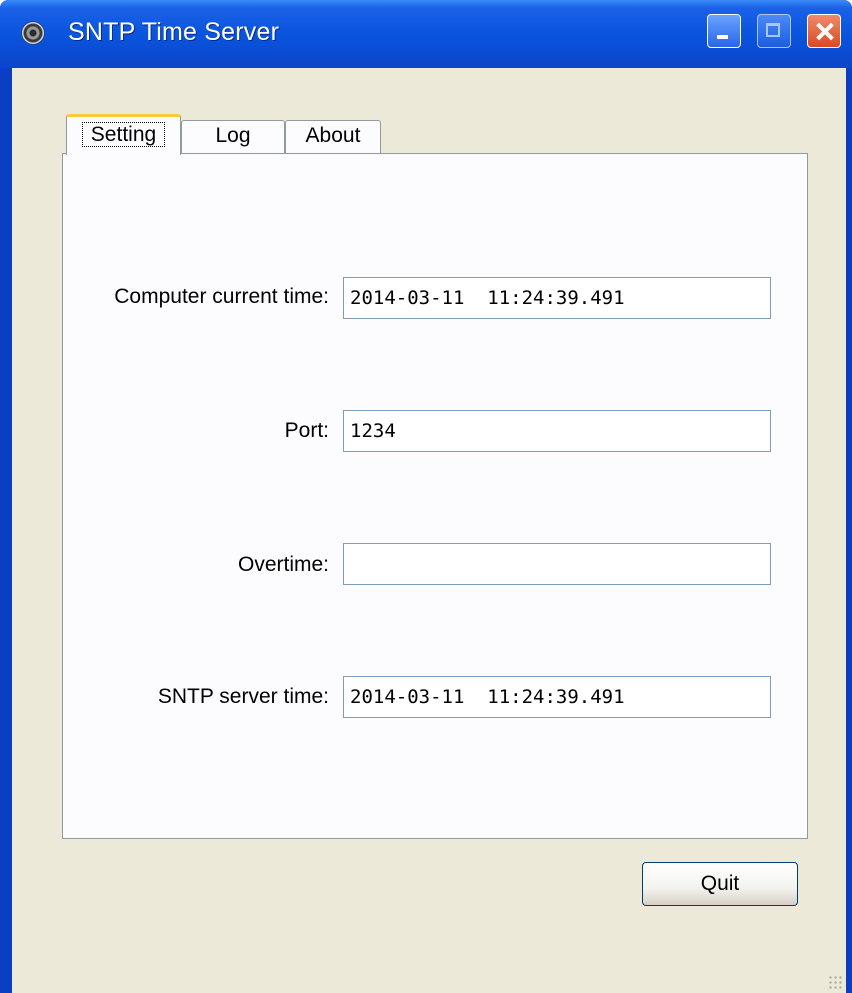 The width and height of the screenshot is (852, 993). Describe the element at coordinates (774, 31) in the screenshot. I see `maximize-icon` at that location.